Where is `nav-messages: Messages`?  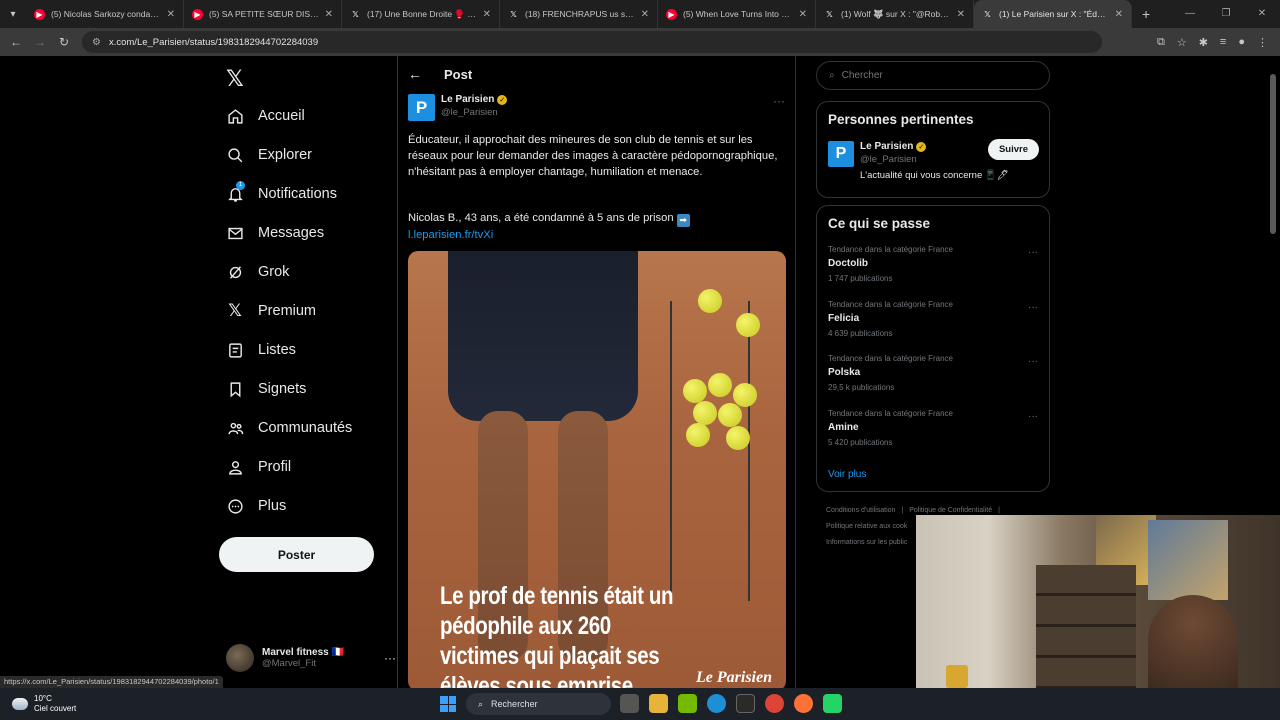
nav-messages: Messages is located at coordinates (275, 233).